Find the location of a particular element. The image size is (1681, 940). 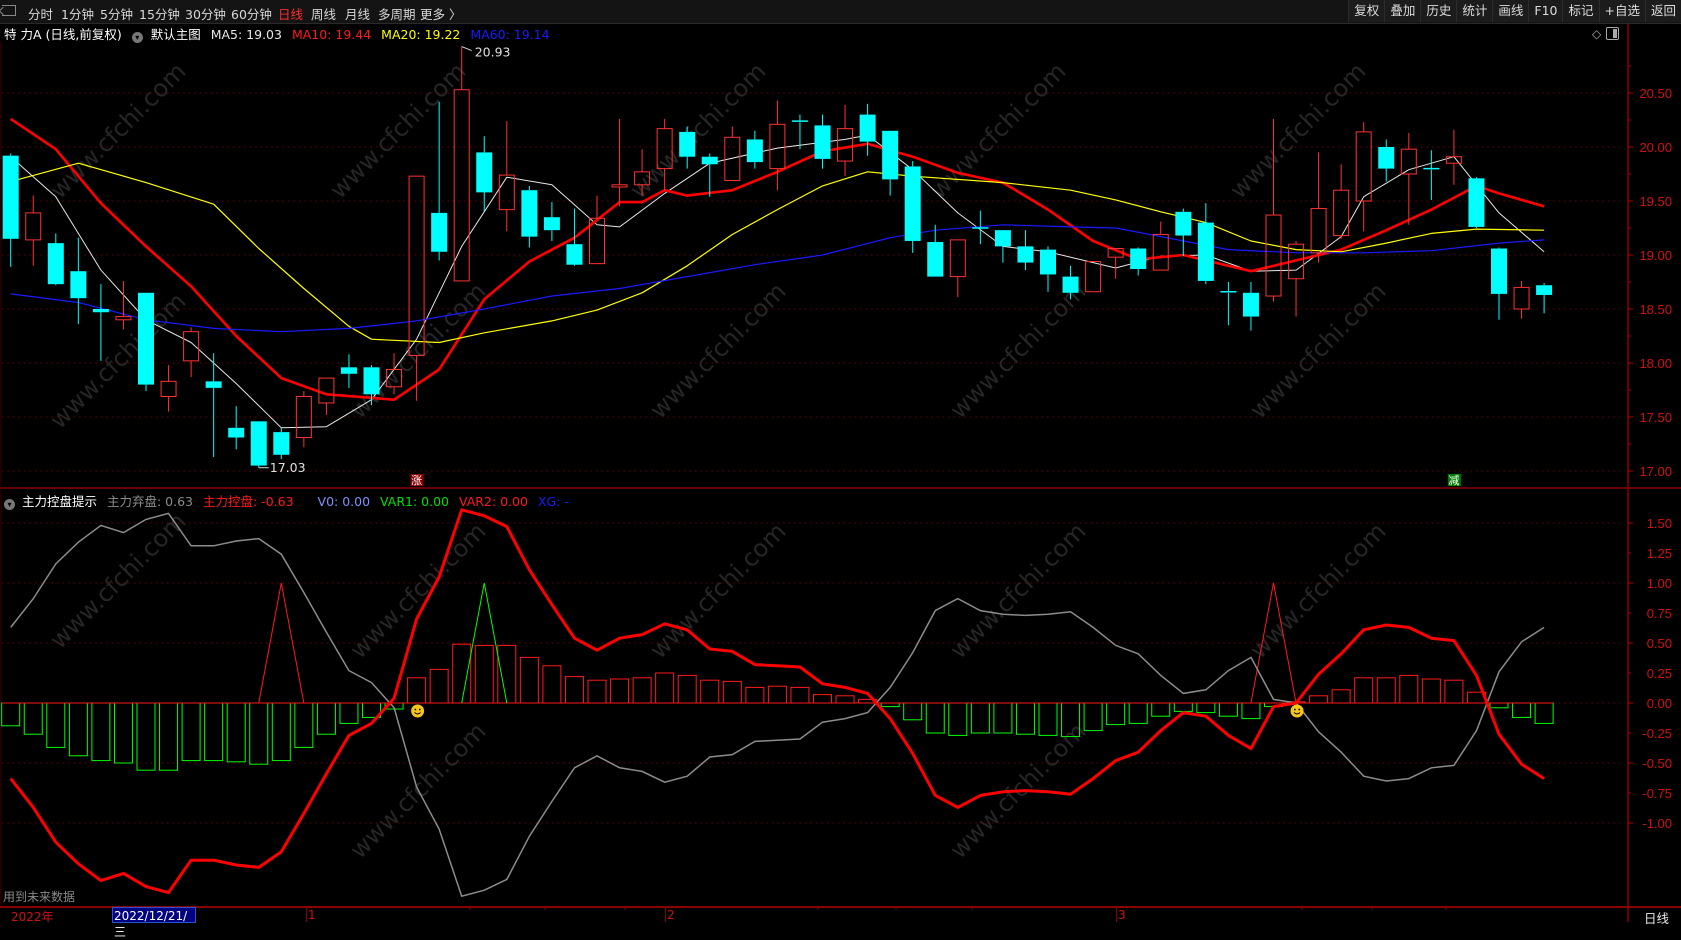

diamond-icon: ◇ is located at coordinates (1596, 34).